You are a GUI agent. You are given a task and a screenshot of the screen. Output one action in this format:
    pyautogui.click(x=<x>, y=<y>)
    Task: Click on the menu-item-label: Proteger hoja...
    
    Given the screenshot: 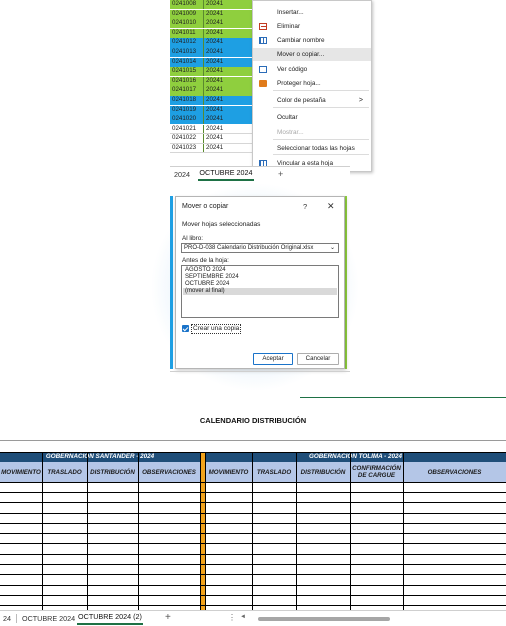 What is the action you would take?
    pyautogui.click(x=299, y=83)
    